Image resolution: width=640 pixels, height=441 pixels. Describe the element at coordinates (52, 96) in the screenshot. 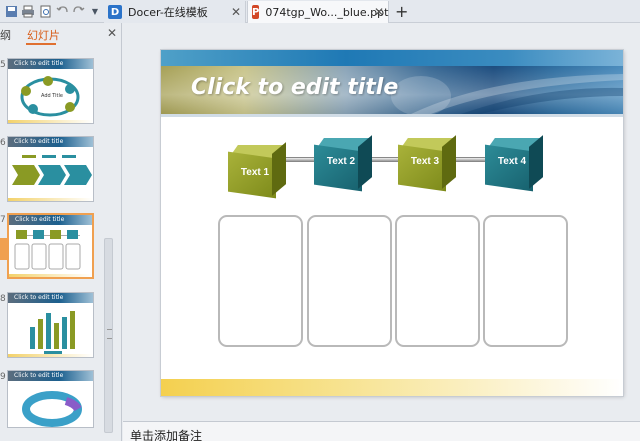

I see `thumbnail-center-label: Add Title` at that location.